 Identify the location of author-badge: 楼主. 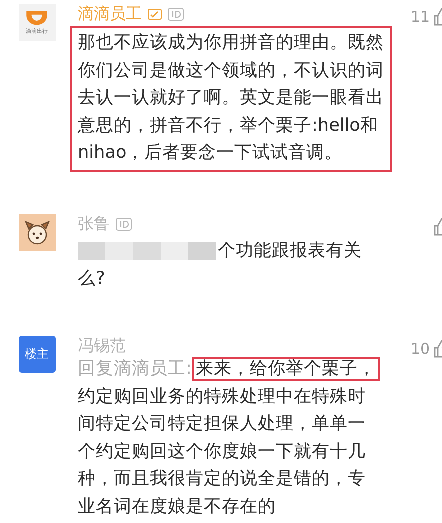
(37, 354).